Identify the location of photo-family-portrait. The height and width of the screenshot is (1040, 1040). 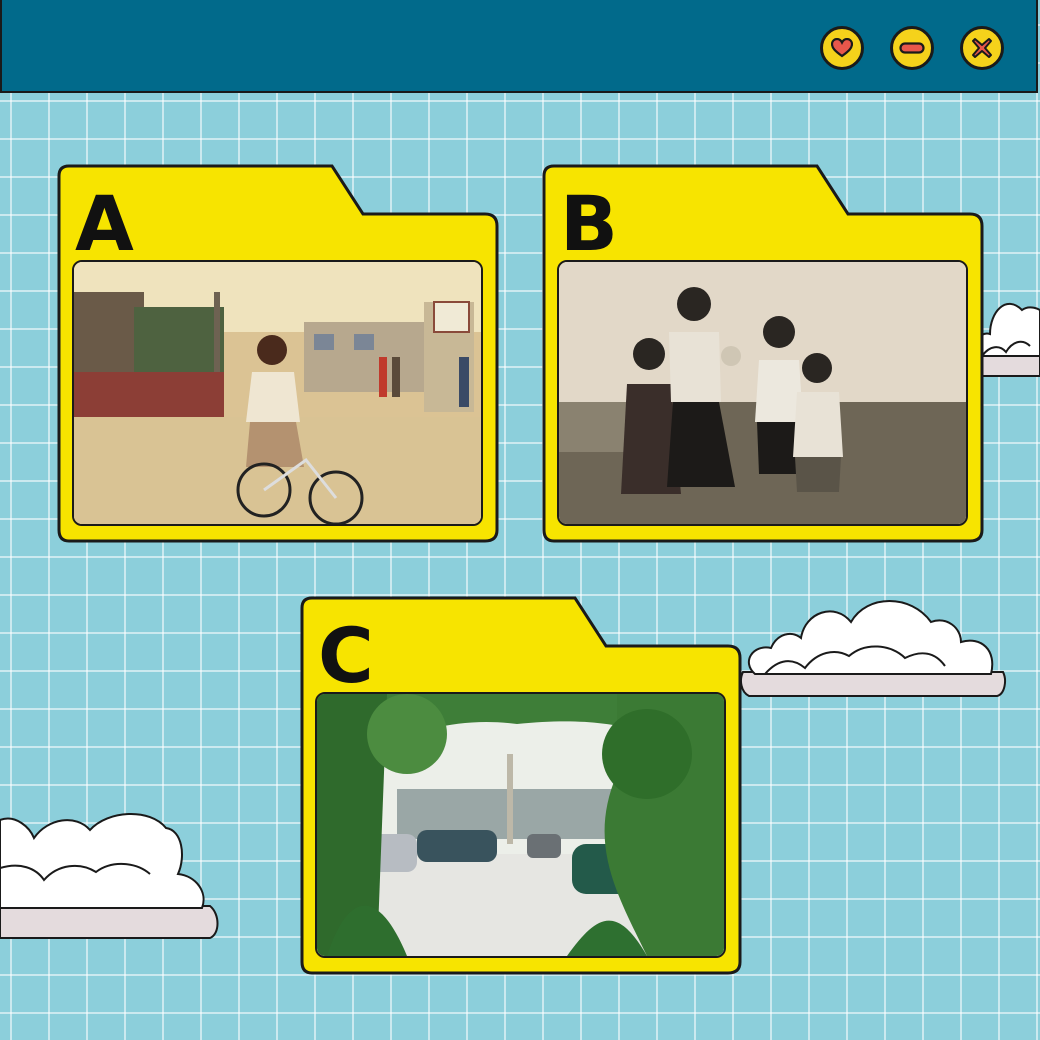
(762, 393).